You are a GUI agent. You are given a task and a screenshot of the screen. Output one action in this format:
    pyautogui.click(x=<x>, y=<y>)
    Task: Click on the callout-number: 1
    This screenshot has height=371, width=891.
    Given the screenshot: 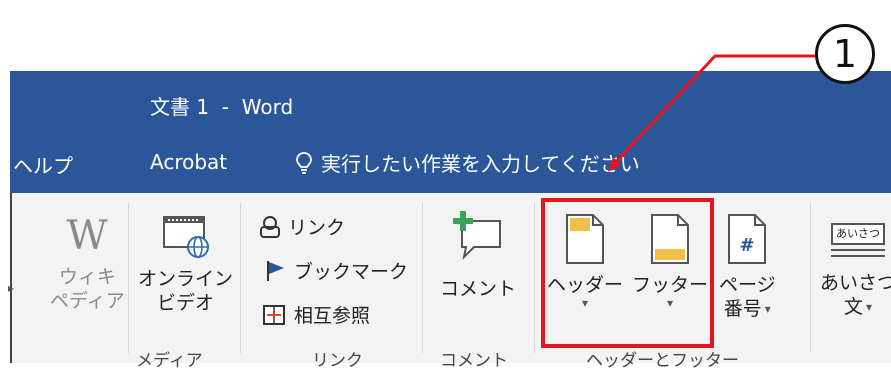 What is the action you would take?
    pyautogui.click(x=845, y=54)
    